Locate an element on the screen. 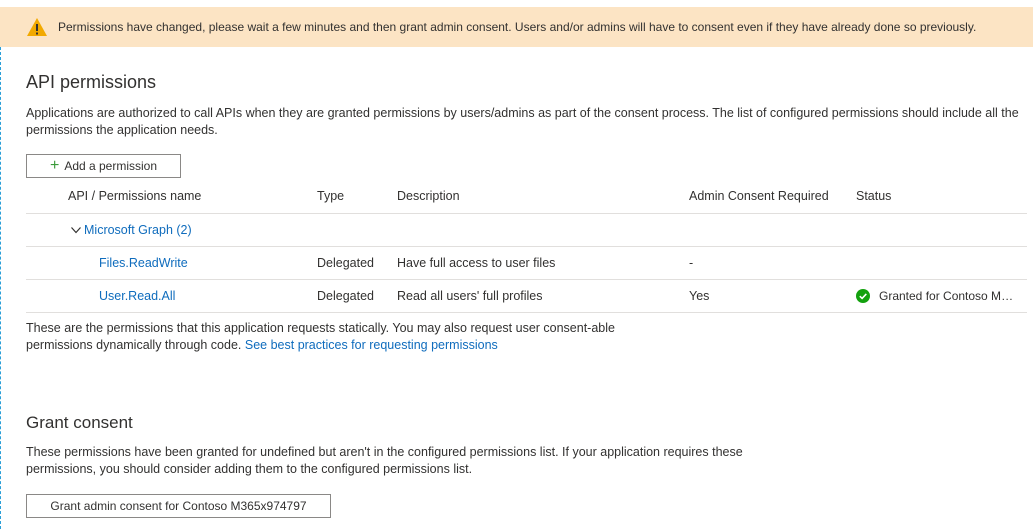  permission-admin-consent: - is located at coordinates (691, 263).